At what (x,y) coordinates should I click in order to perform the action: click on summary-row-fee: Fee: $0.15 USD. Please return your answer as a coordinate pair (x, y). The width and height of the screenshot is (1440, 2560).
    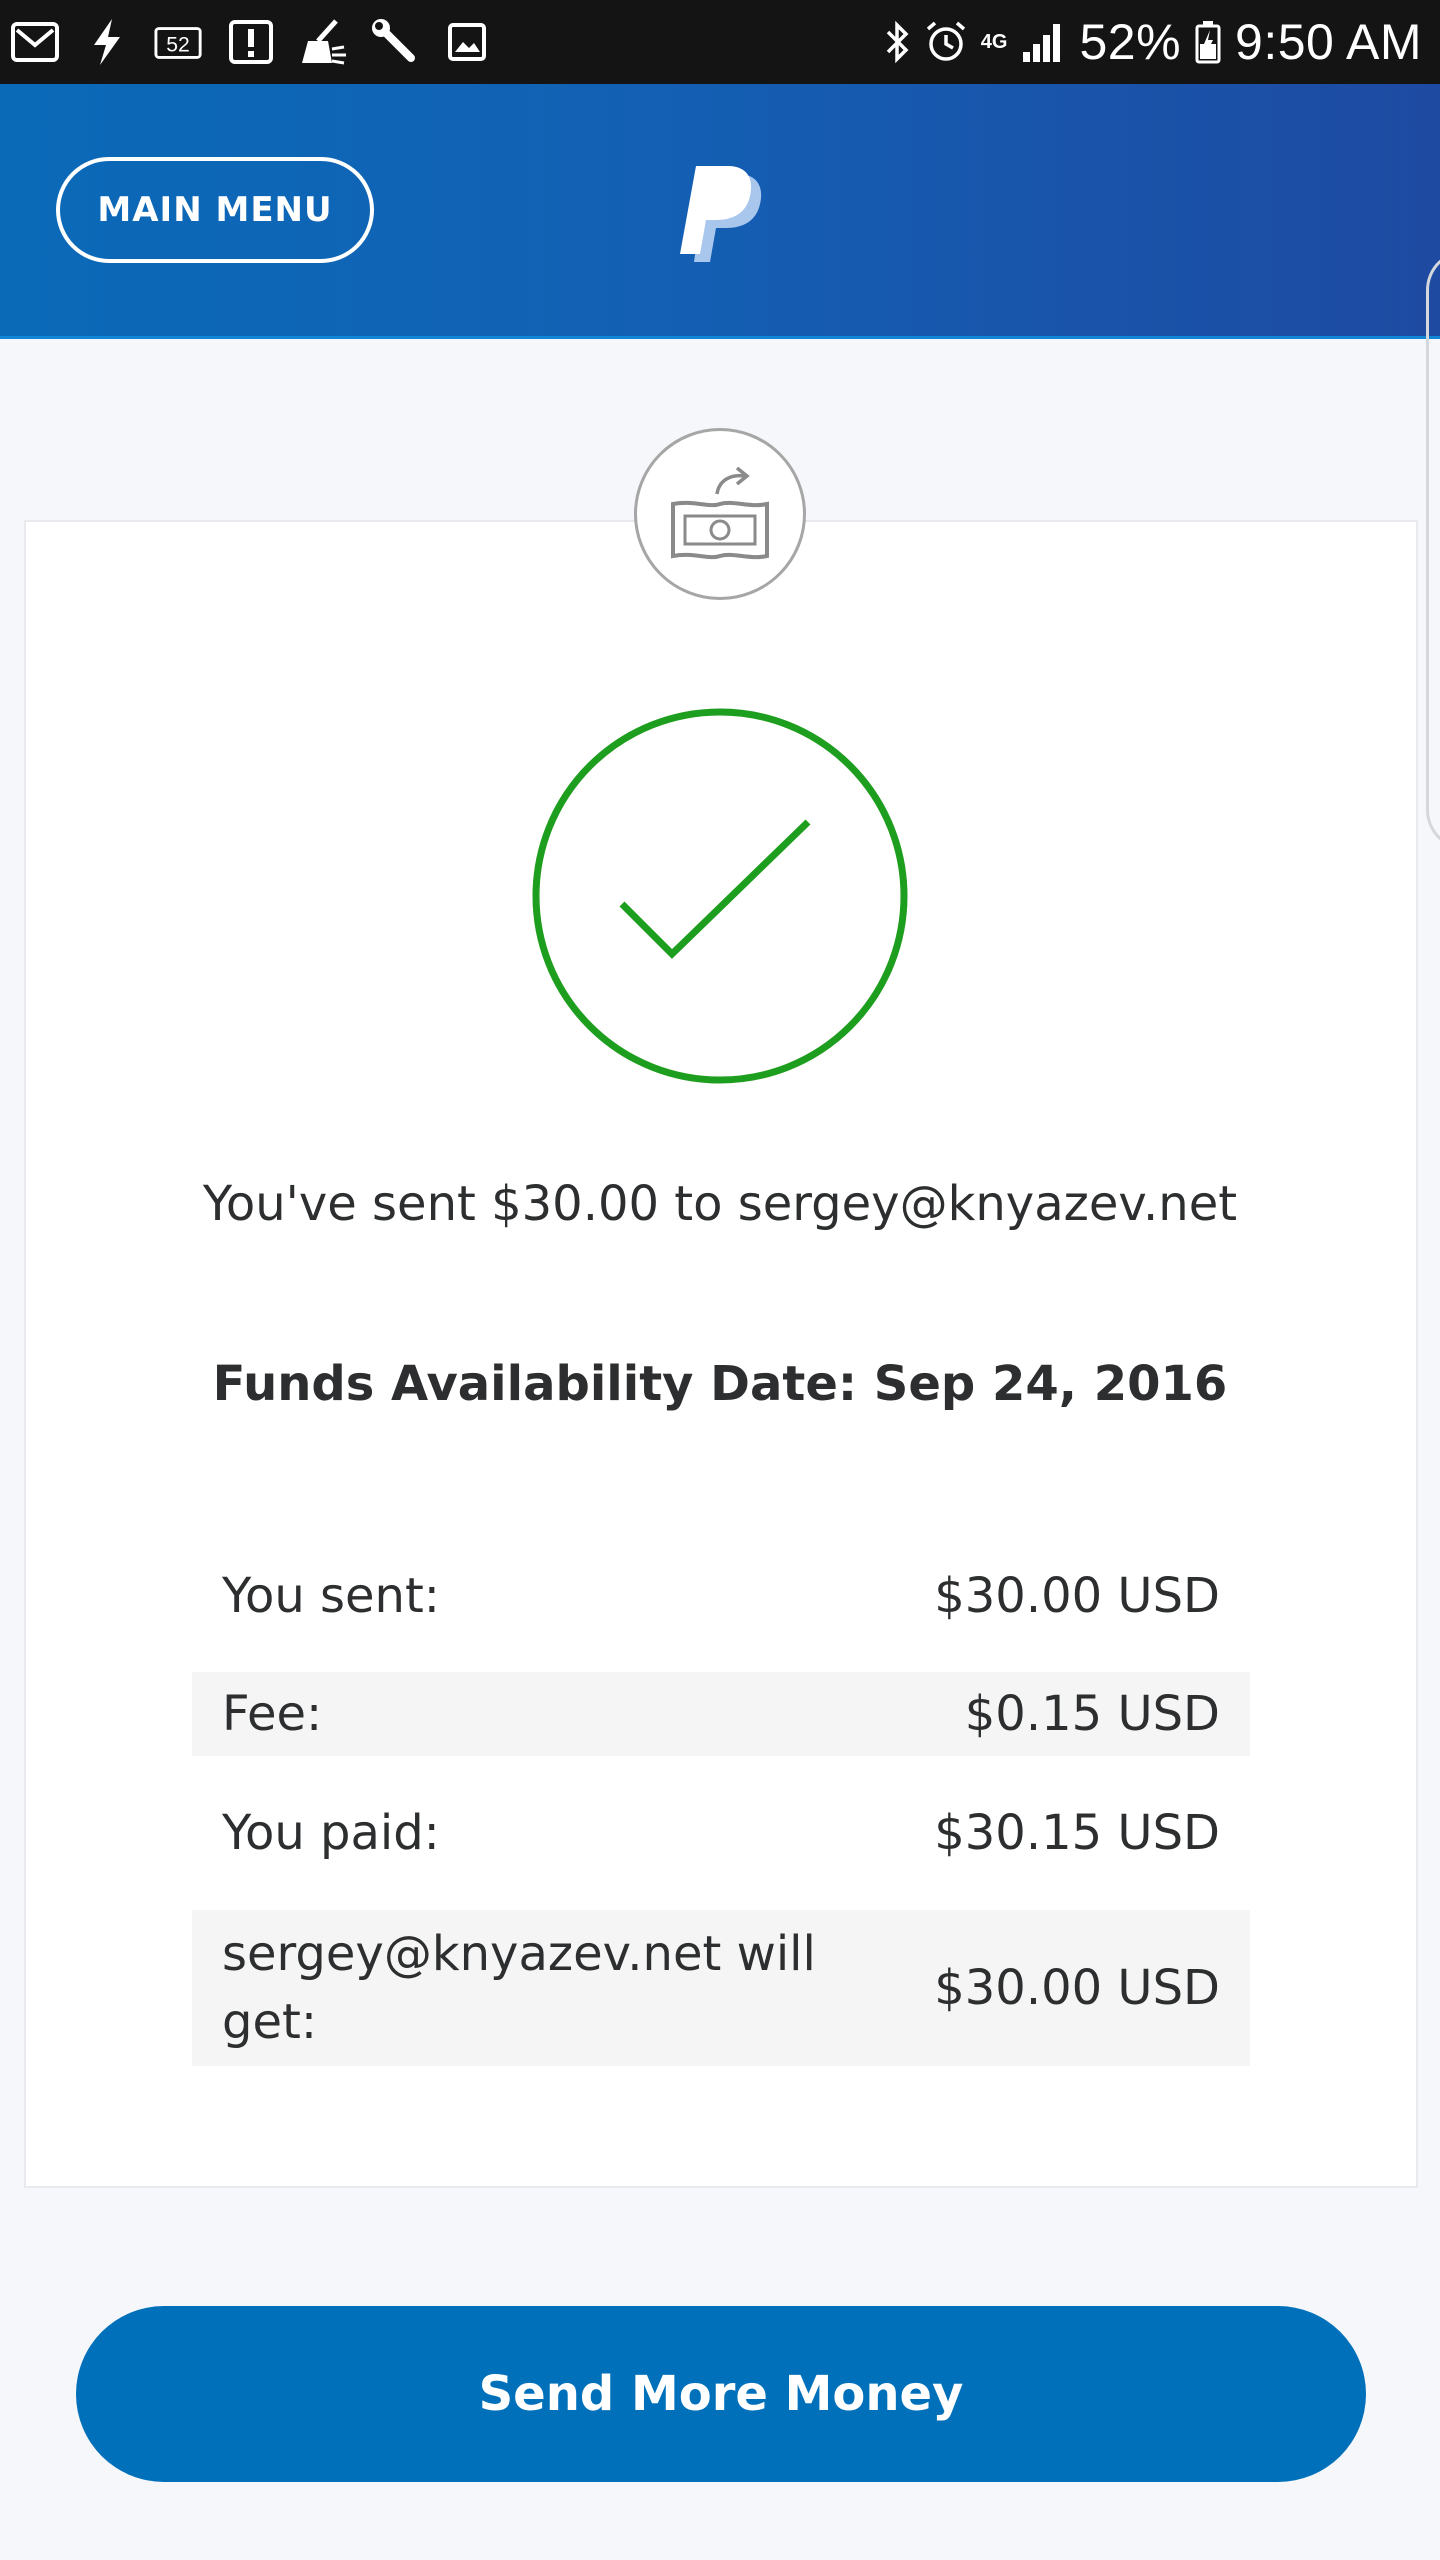
    Looking at the image, I should click on (721, 1714).